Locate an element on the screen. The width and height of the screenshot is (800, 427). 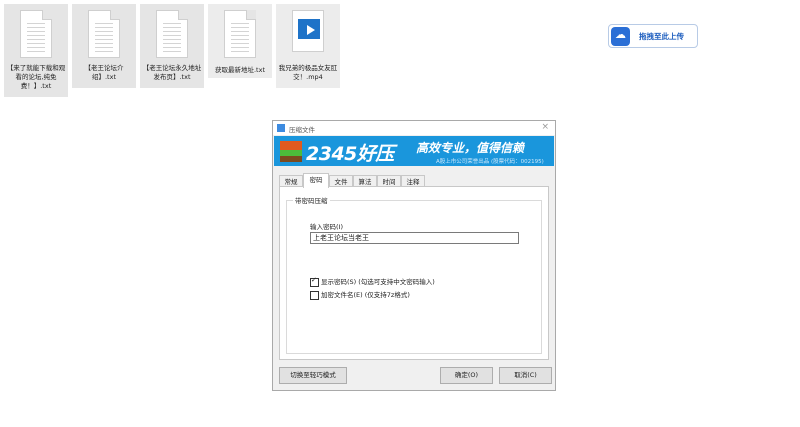
haozip-logo-icon is located at coordinates (291, 151).